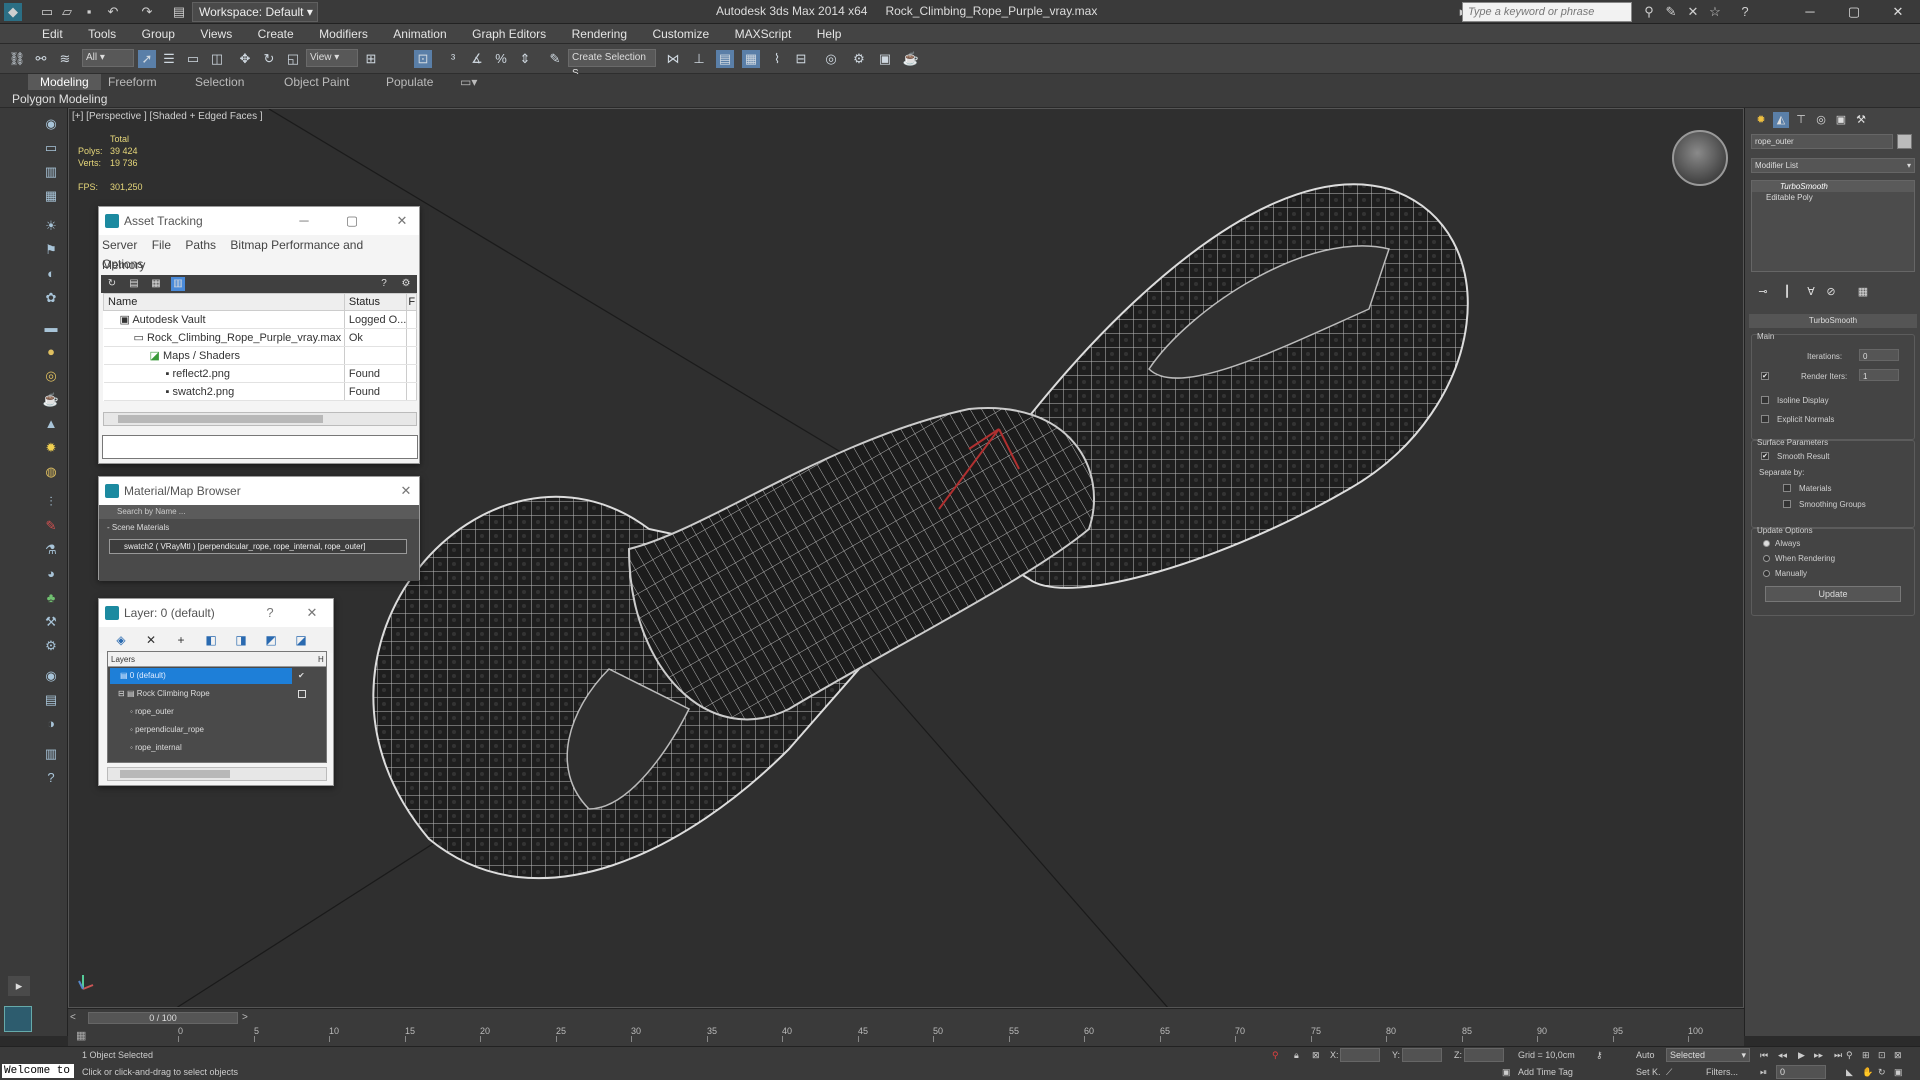  Describe the element at coordinates (312, 613) in the screenshot. I see `layer-close-button: ✕` at that location.